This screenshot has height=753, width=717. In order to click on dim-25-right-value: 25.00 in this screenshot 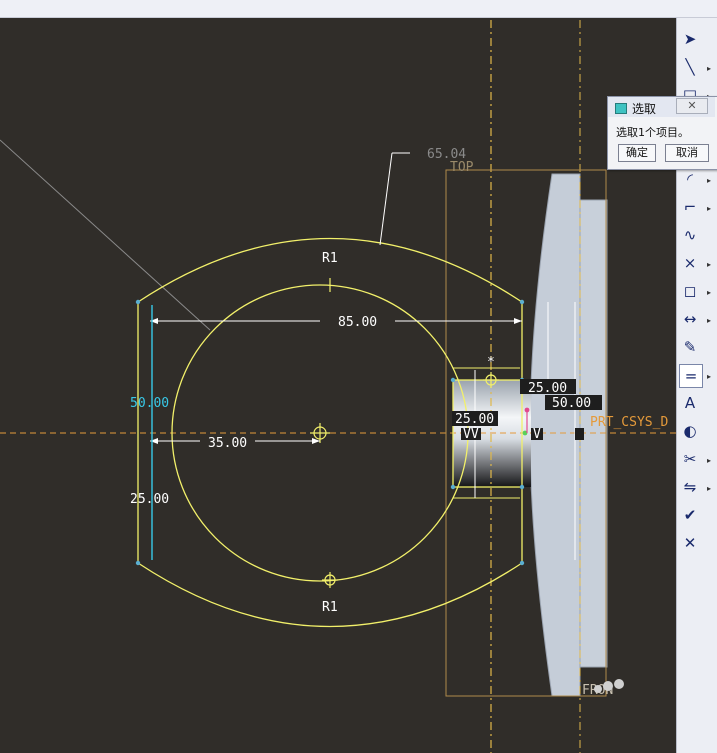, I will do `click(547, 388)`.